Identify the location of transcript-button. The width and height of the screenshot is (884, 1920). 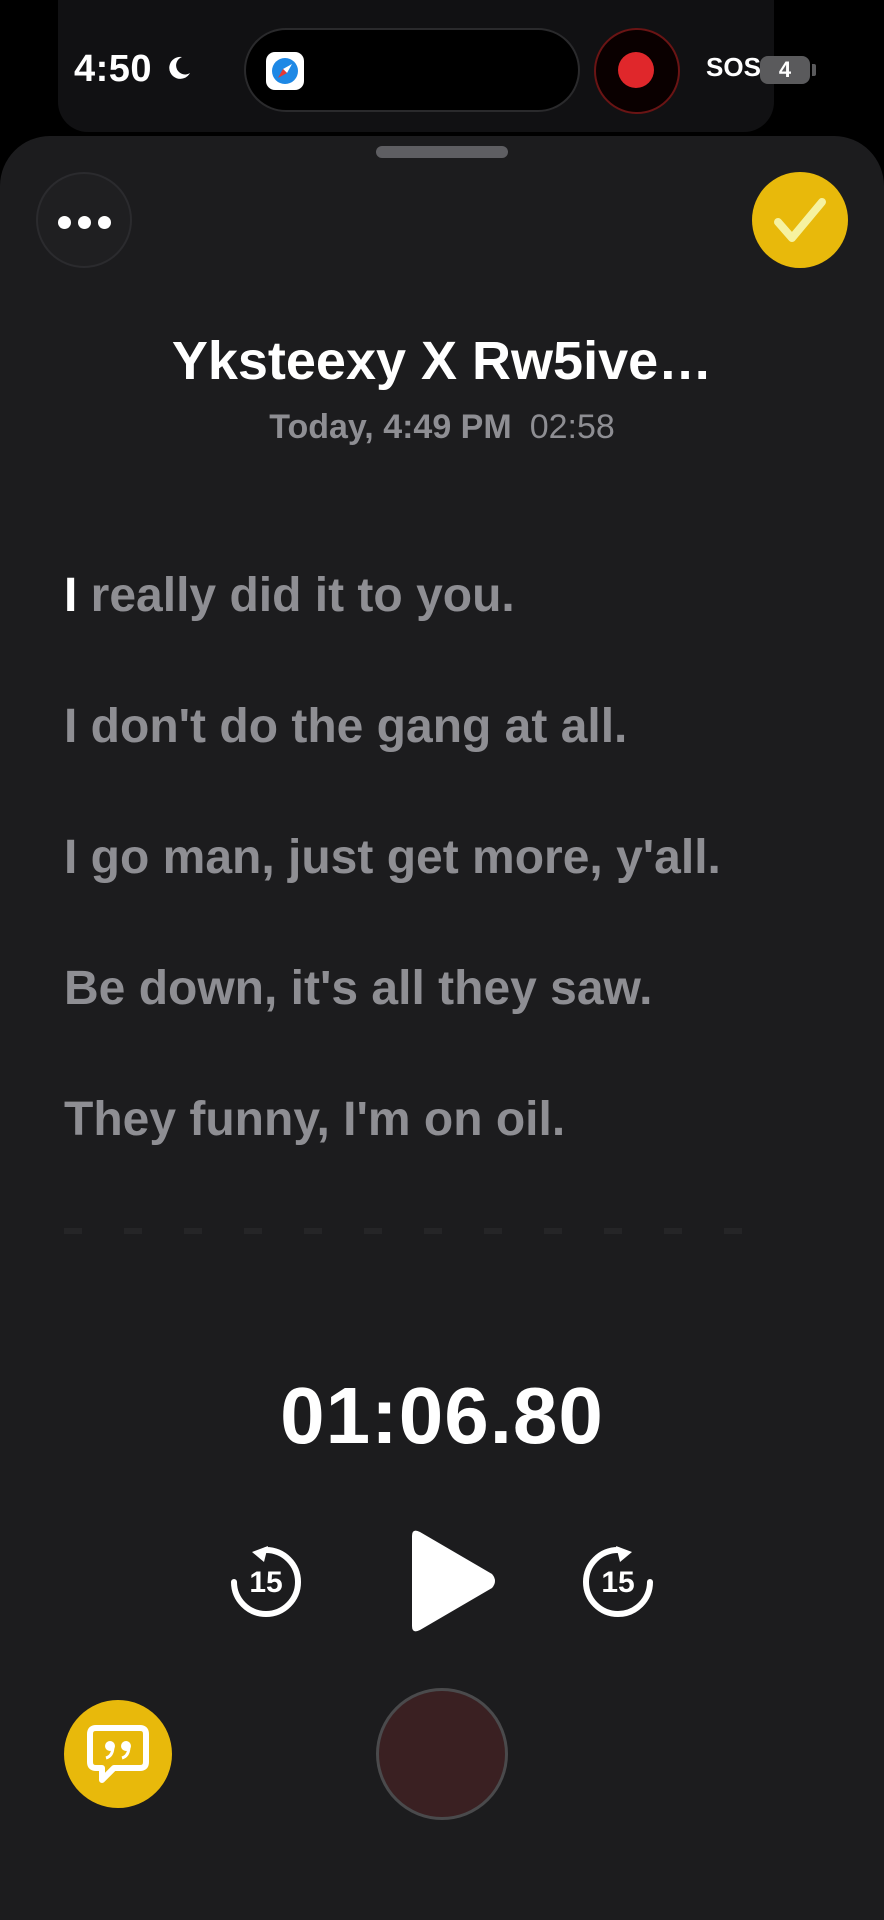
(118, 1754).